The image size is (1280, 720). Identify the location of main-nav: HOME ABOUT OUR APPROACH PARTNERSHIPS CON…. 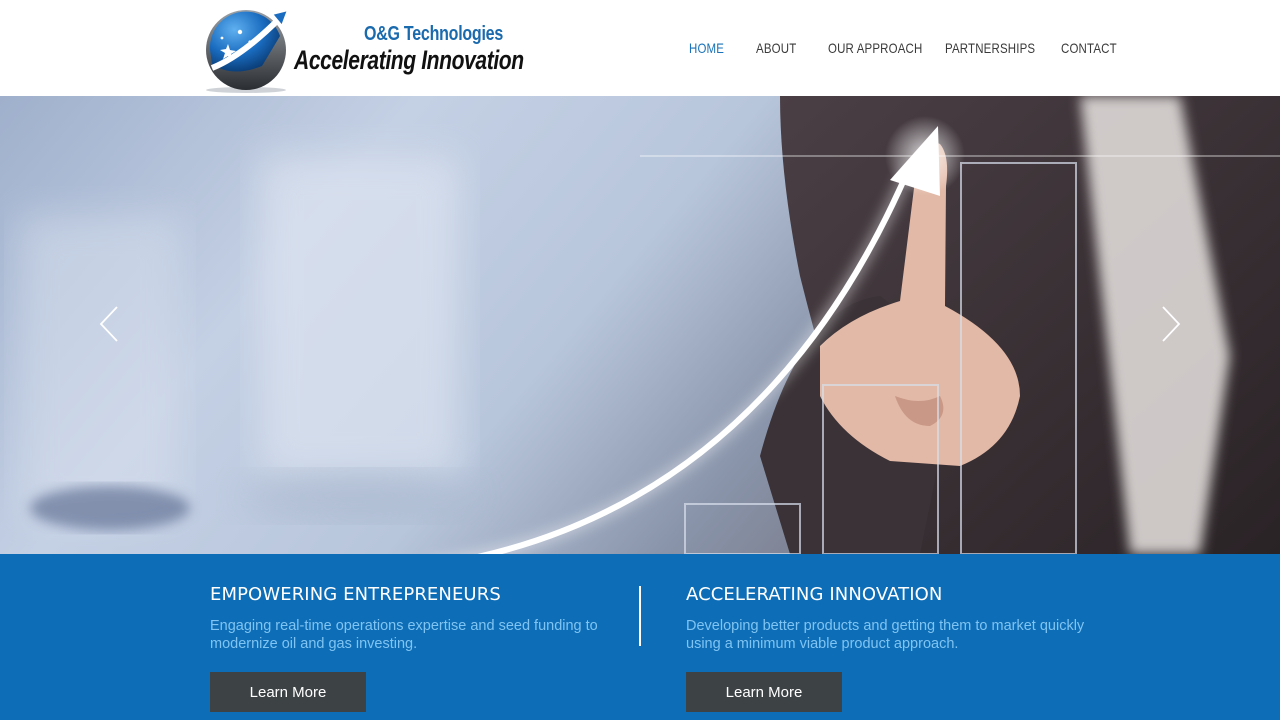
(640, 50).